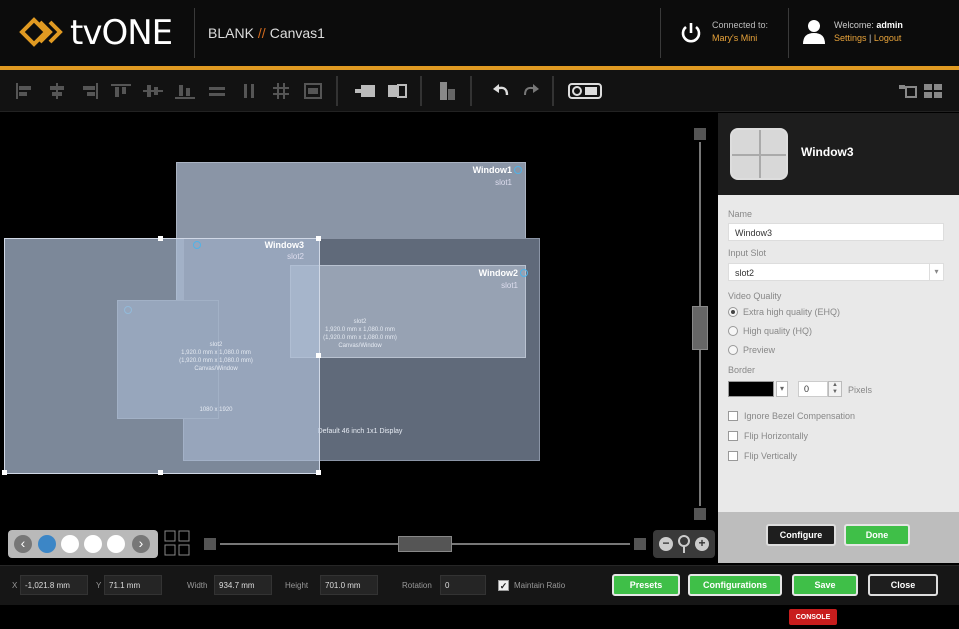 Image resolution: width=959 pixels, height=629 pixels. What do you see at coordinates (836, 272) in the screenshot?
I see `input-slot-select: slot2 ▾` at bounding box center [836, 272].